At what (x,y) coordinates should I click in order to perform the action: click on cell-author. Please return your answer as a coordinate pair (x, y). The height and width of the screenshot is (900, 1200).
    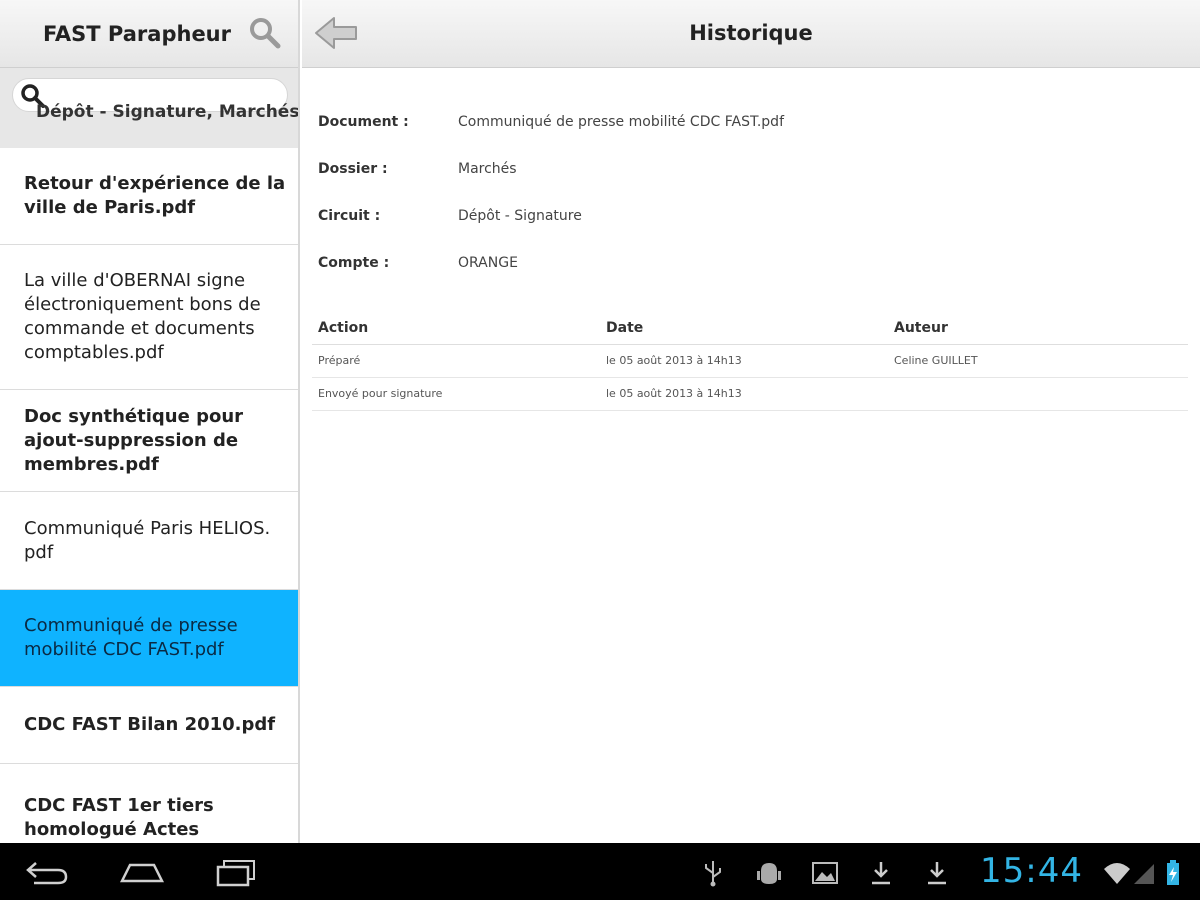
    Looking at the image, I should click on (1038, 394).